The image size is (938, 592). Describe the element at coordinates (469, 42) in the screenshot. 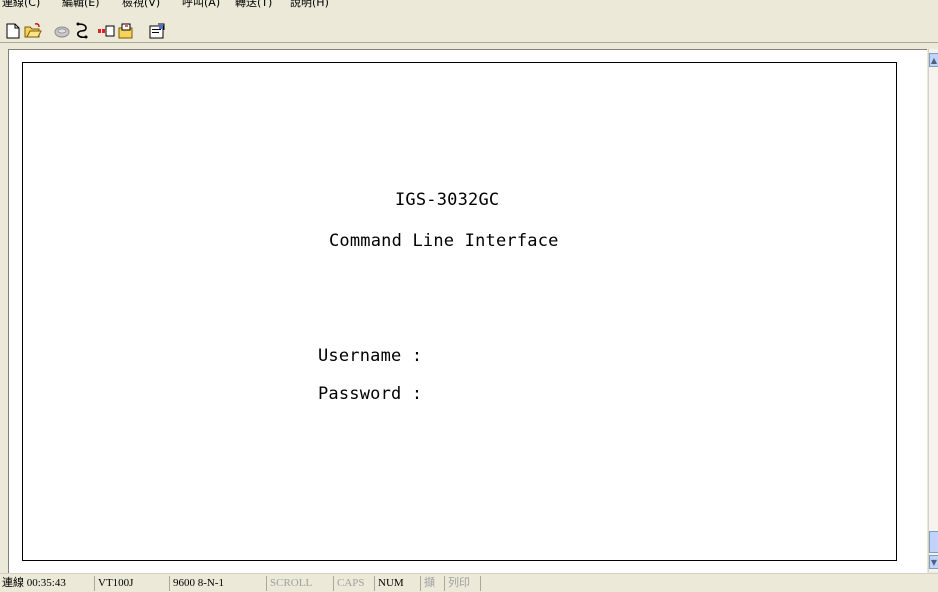

I see `toolbar-divider` at that location.